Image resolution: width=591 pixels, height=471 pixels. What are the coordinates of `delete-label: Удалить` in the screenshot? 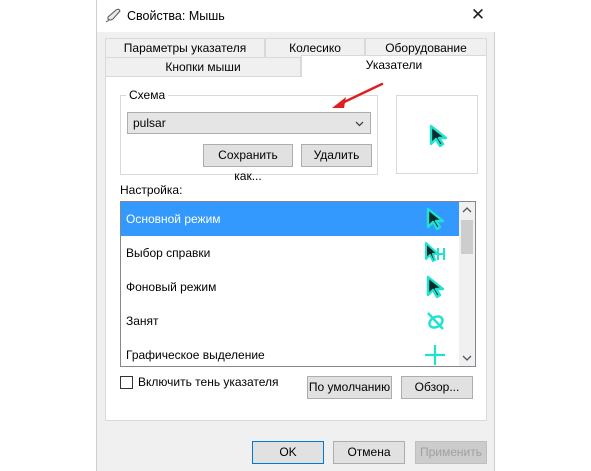 It's located at (336, 155).